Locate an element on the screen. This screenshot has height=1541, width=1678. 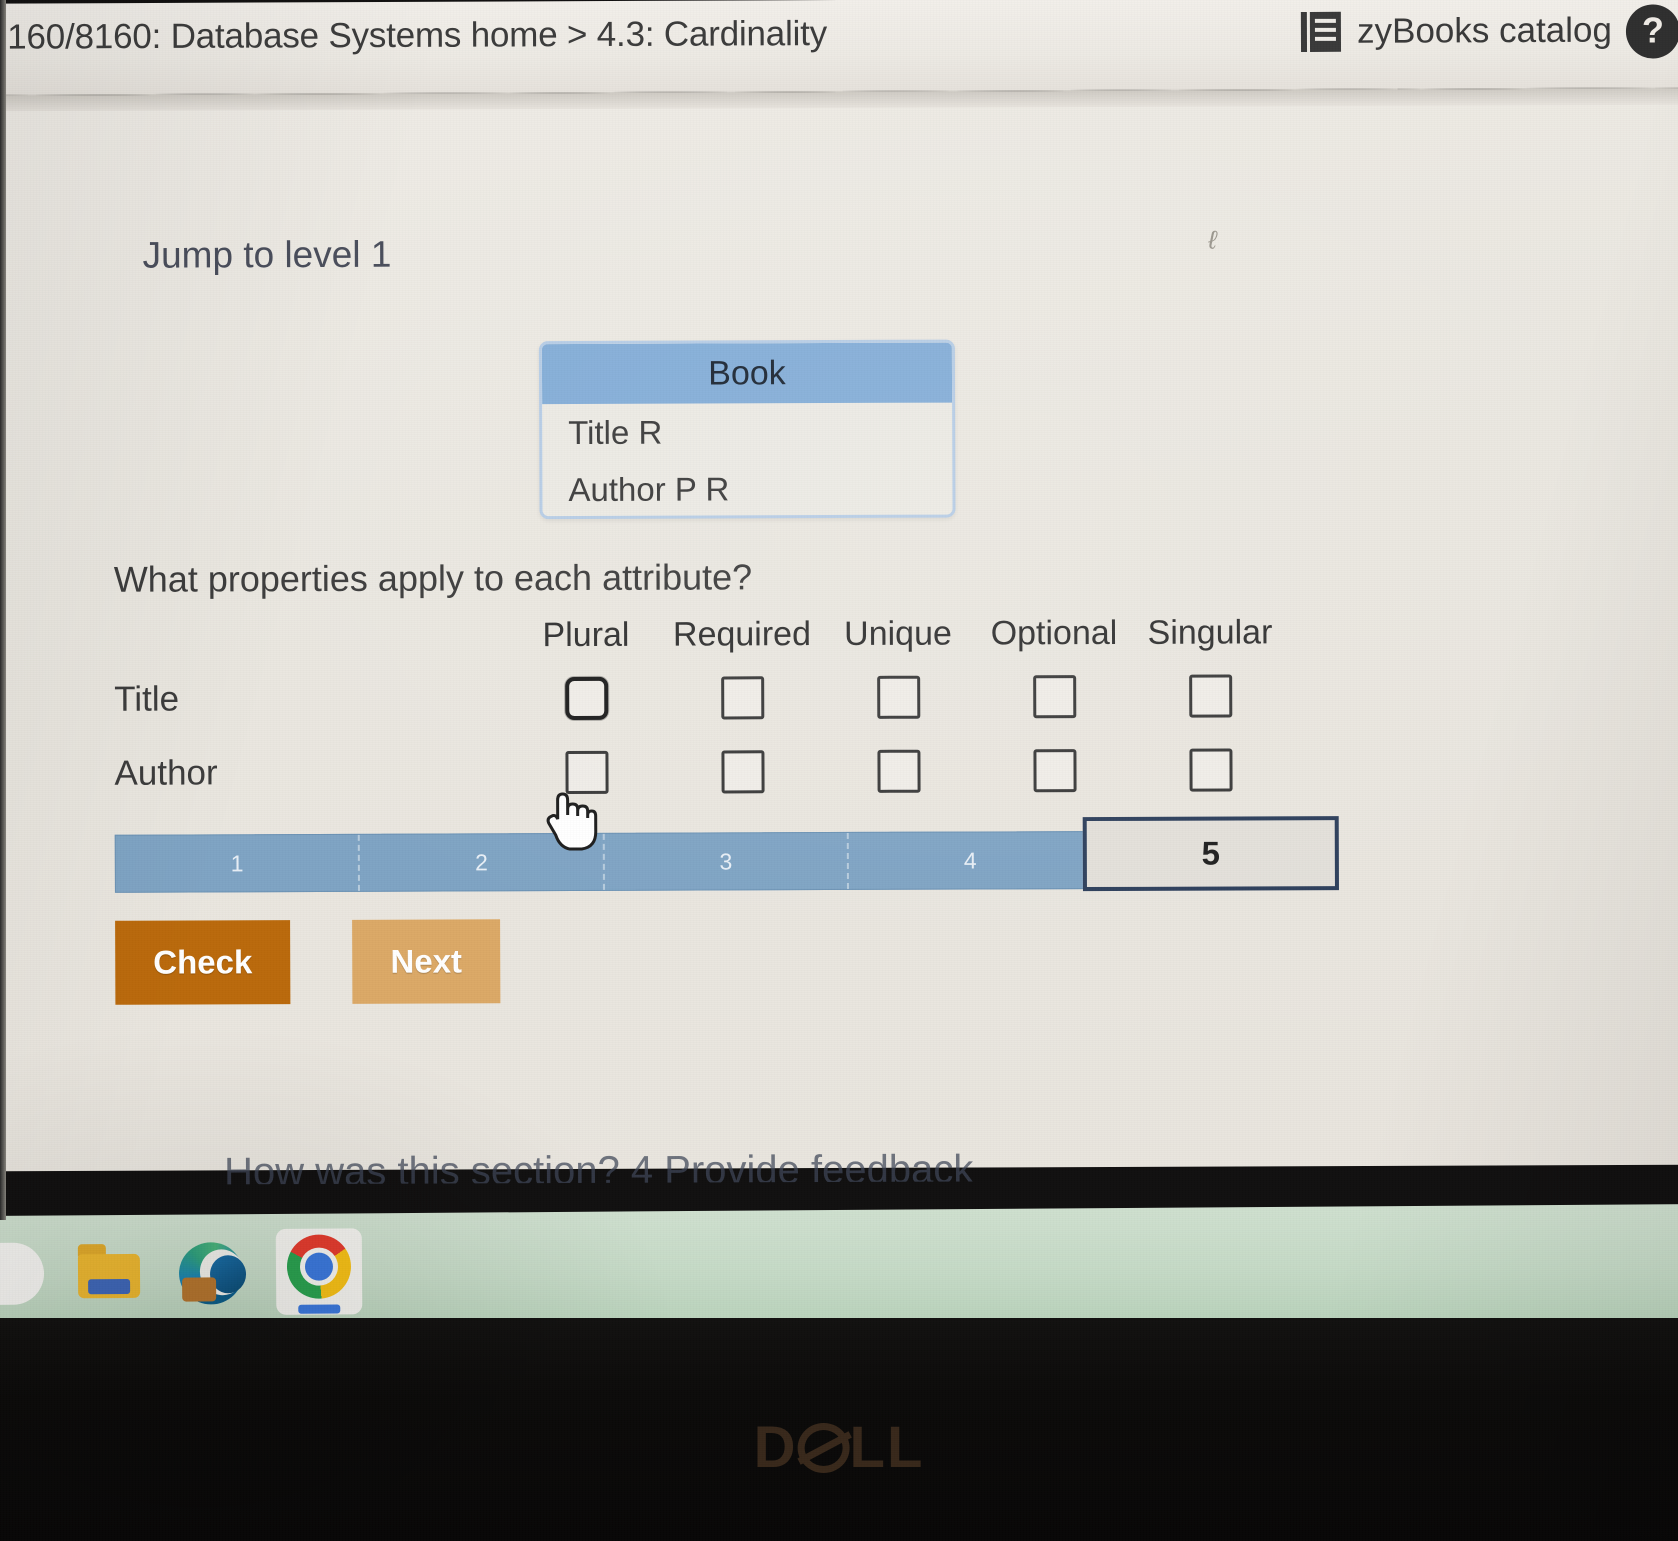
catalog-label: zyBooks catalog is located at coordinates (1484, 30).